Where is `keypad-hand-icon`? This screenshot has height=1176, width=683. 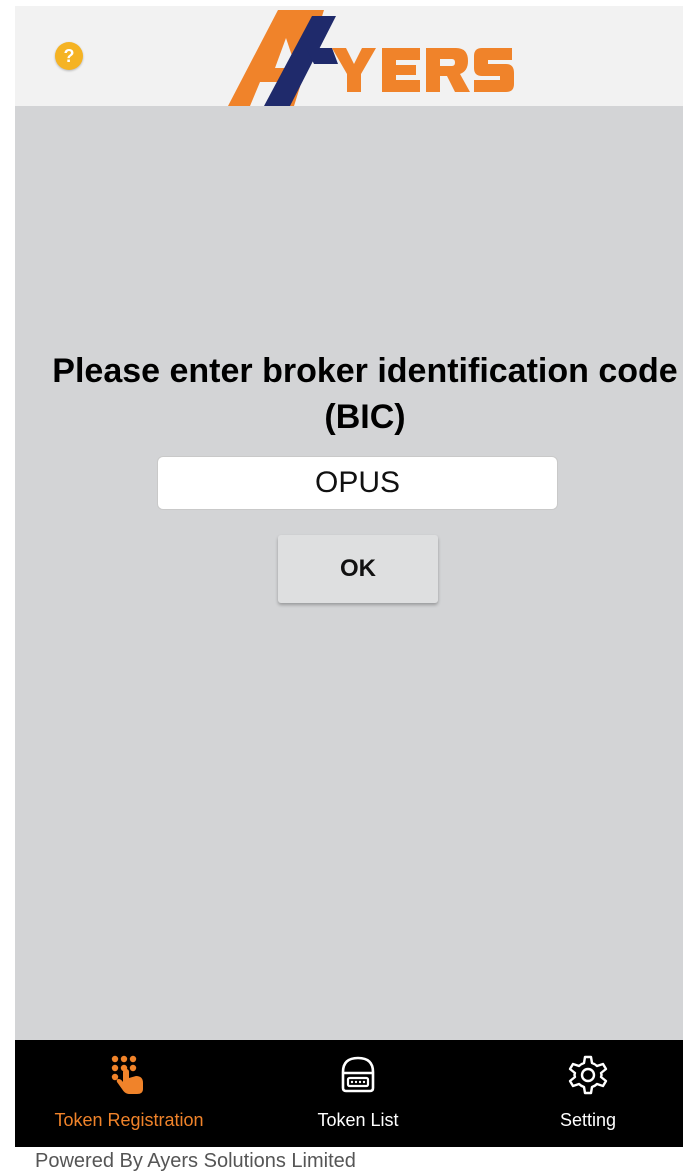 keypad-hand-icon is located at coordinates (127, 1074).